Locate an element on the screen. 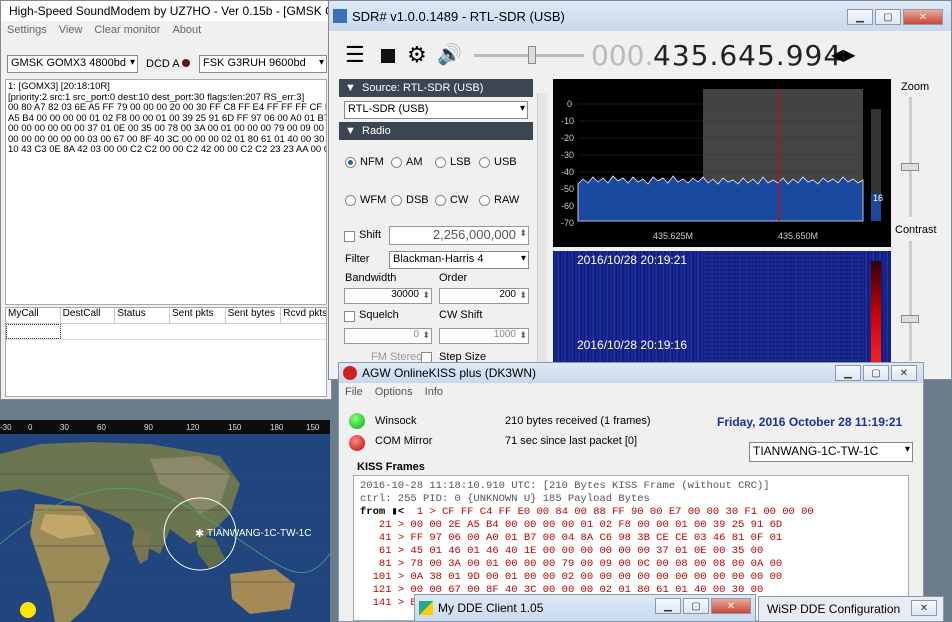 This screenshot has height=622, width=952. stop-icon is located at coordinates (388, 56).